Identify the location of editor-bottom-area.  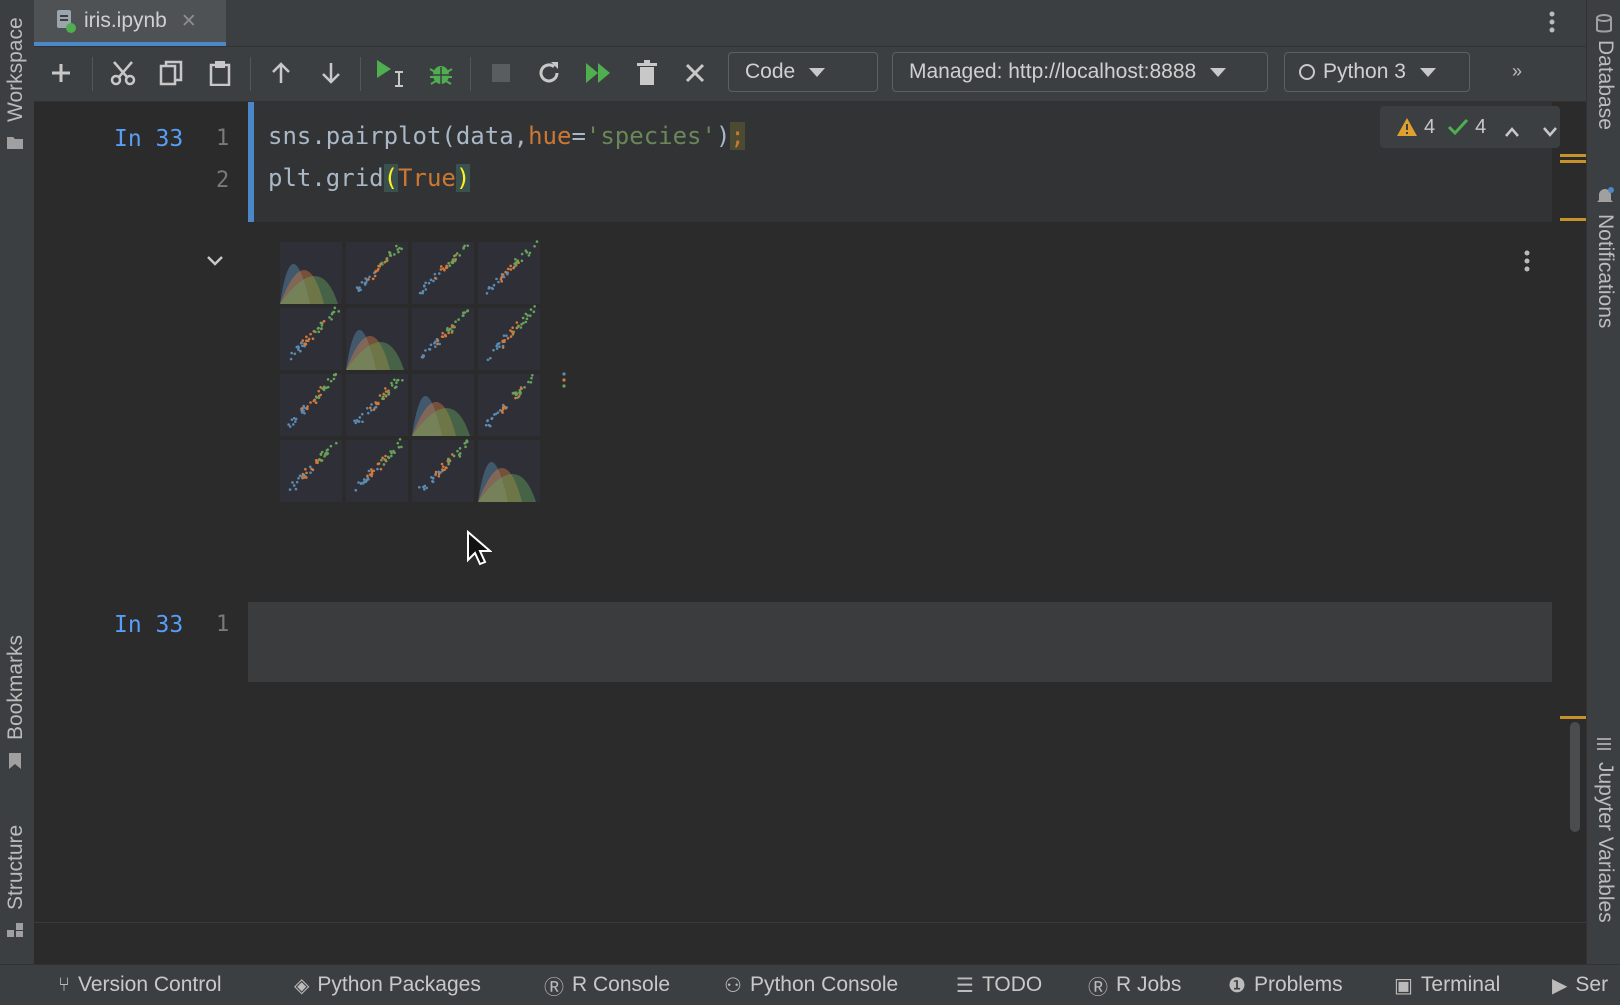
(810, 943).